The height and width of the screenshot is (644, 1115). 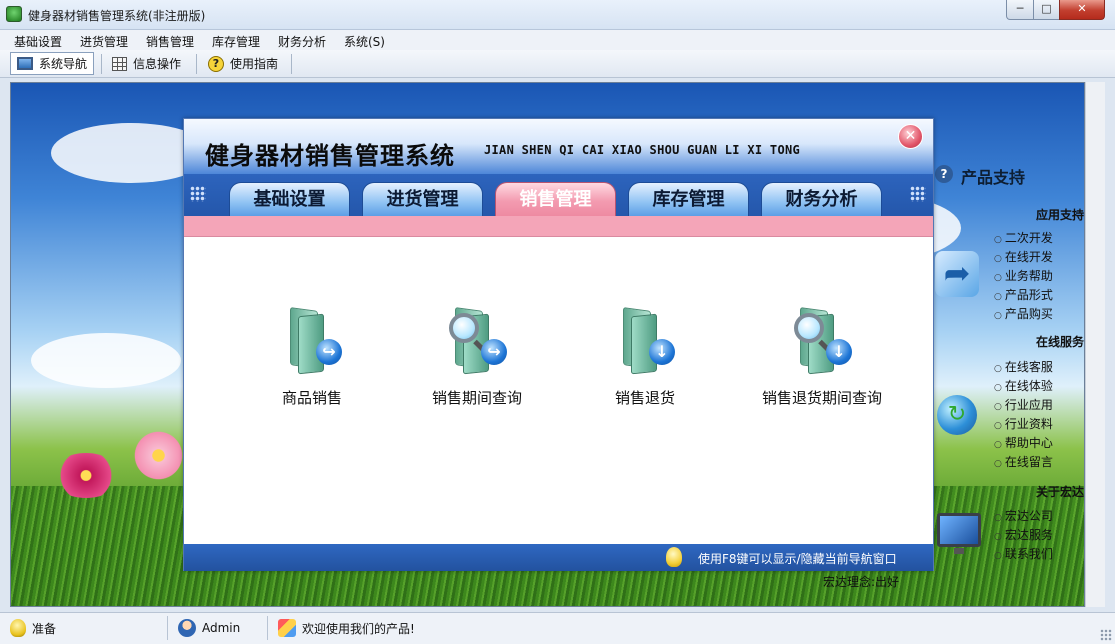 What do you see at coordinates (117, 16) in the screenshot?
I see `window-title: 健身器材销售管理系统(非注册版)` at bounding box center [117, 16].